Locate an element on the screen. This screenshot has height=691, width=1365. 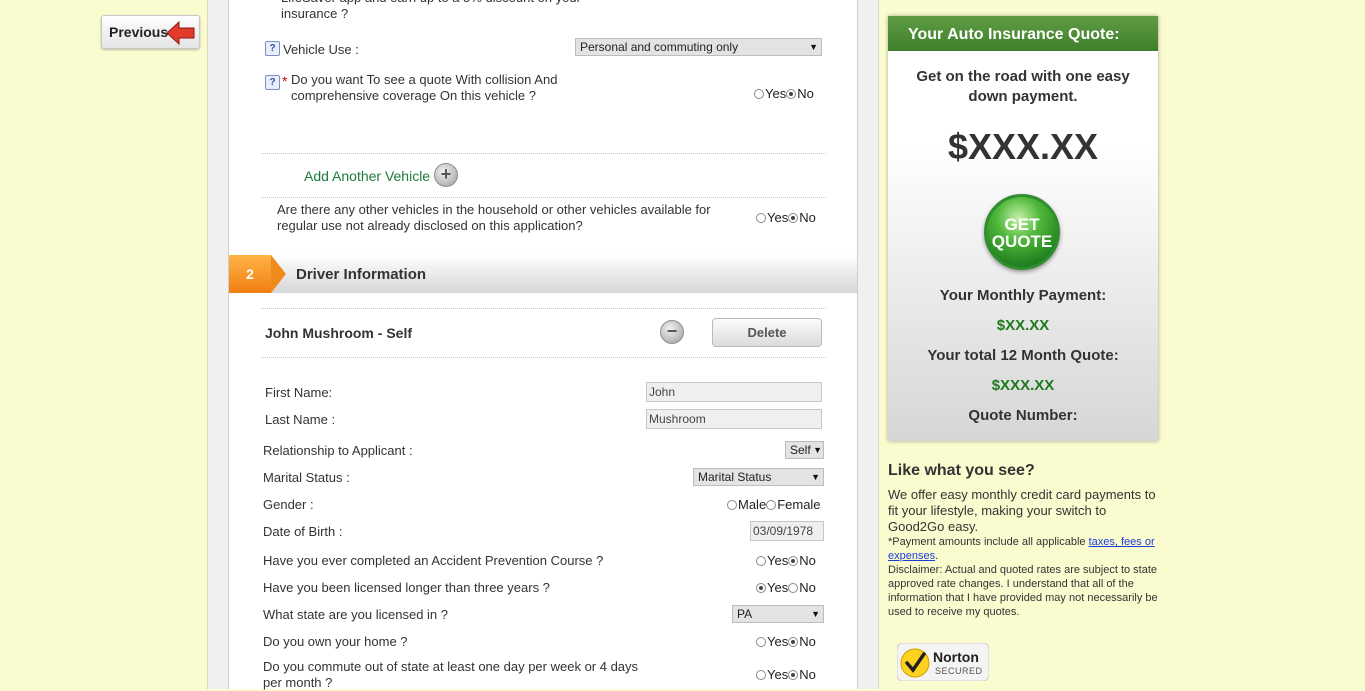
marital-status-select: Marital Status ▼ is located at coordinates (758, 477).